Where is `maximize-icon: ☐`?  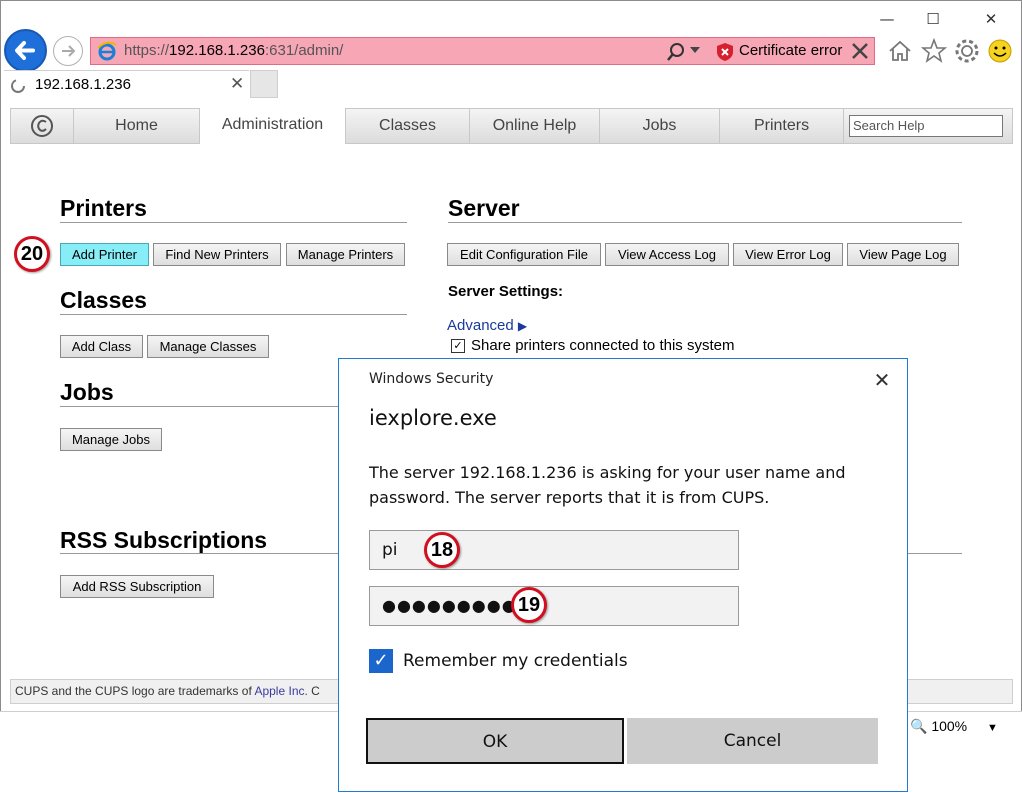
maximize-icon: ☐ is located at coordinates (933, 19).